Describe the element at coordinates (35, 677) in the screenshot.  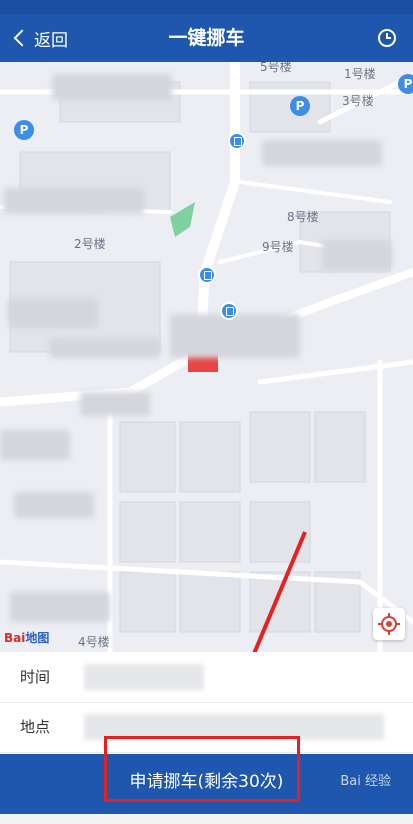
I see `time-label: 时间` at that location.